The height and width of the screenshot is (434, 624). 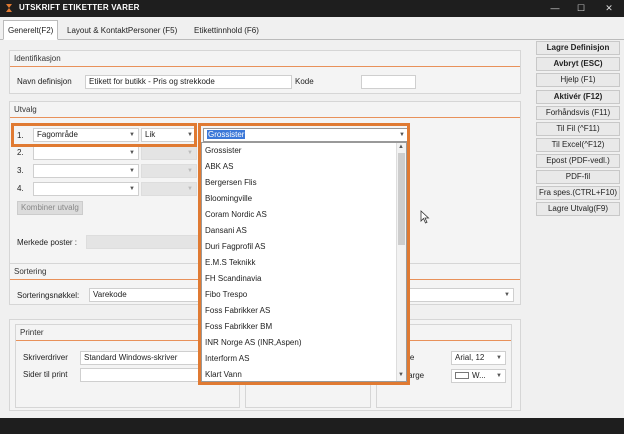 What do you see at coordinates (188, 82) in the screenshot?
I see `name-input: Etikett for butikk - Pris og strekkode` at bounding box center [188, 82].